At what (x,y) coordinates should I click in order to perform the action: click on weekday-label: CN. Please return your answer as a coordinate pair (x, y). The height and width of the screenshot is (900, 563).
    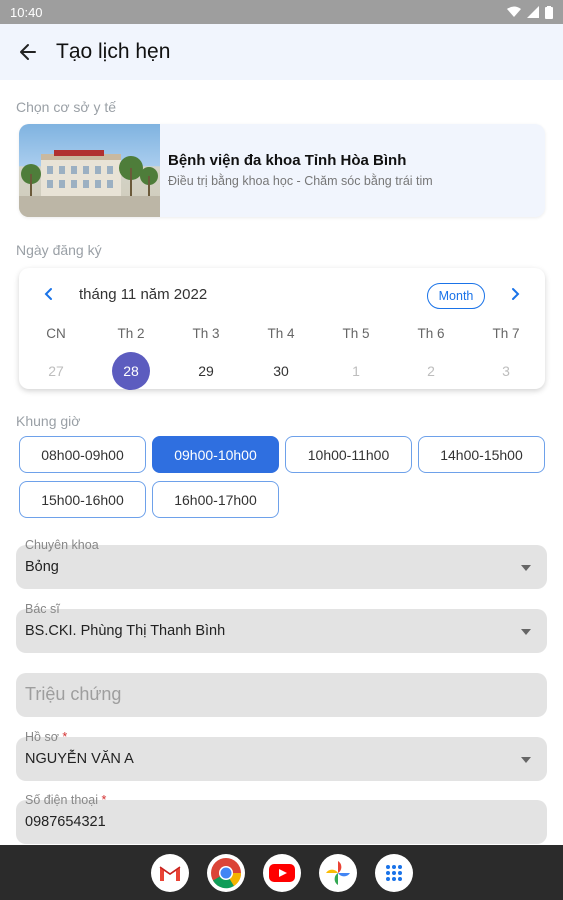
    Looking at the image, I should click on (56, 333).